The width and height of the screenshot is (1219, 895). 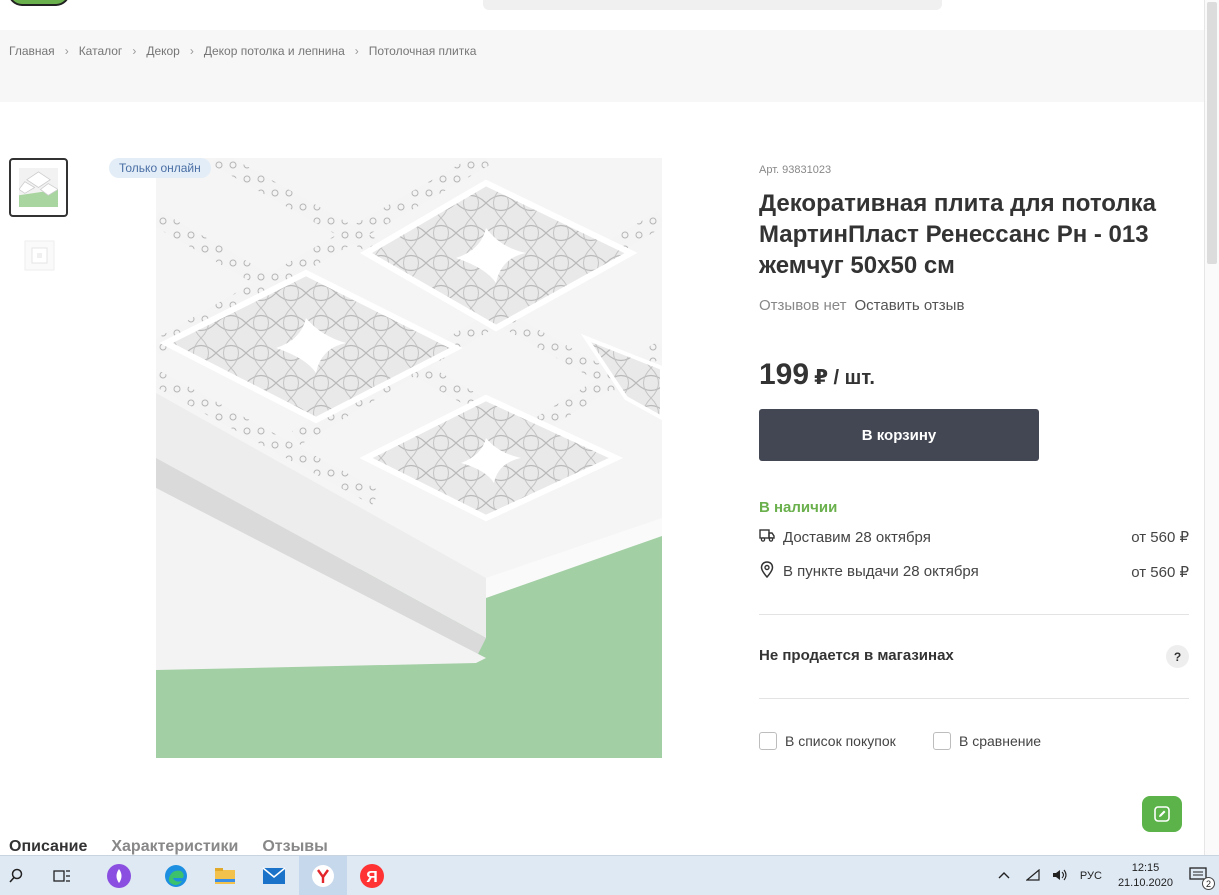 I want to click on notification-center-icon: 2, so click(x=1202, y=878).